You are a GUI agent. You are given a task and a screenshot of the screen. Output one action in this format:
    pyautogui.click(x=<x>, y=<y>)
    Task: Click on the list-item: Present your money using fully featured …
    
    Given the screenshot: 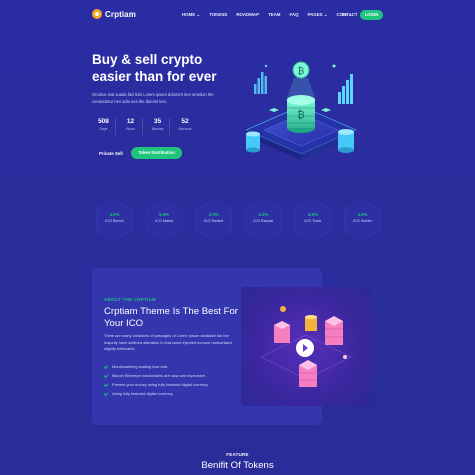 What is the action you would take?
    pyautogui.click(x=156, y=384)
    